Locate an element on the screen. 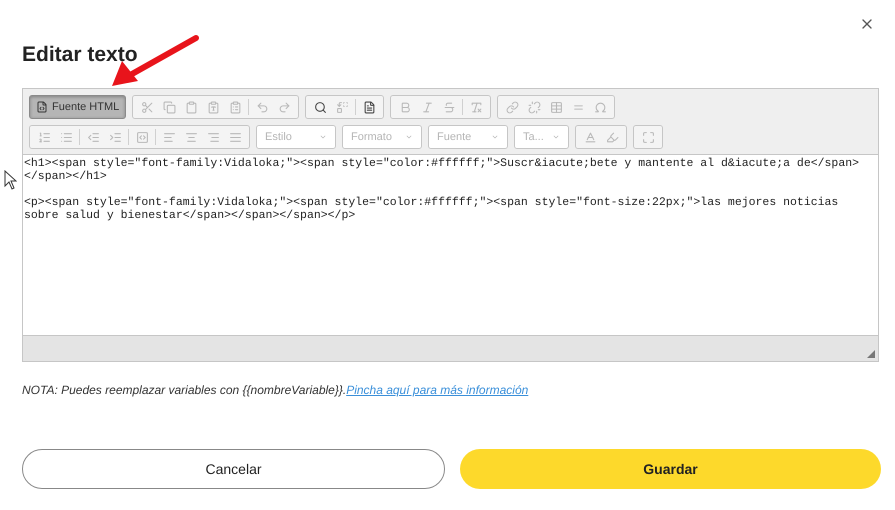 The height and width of the screenshot is (510, 895). resize-grip-icon is located at coordinates (871, 354).